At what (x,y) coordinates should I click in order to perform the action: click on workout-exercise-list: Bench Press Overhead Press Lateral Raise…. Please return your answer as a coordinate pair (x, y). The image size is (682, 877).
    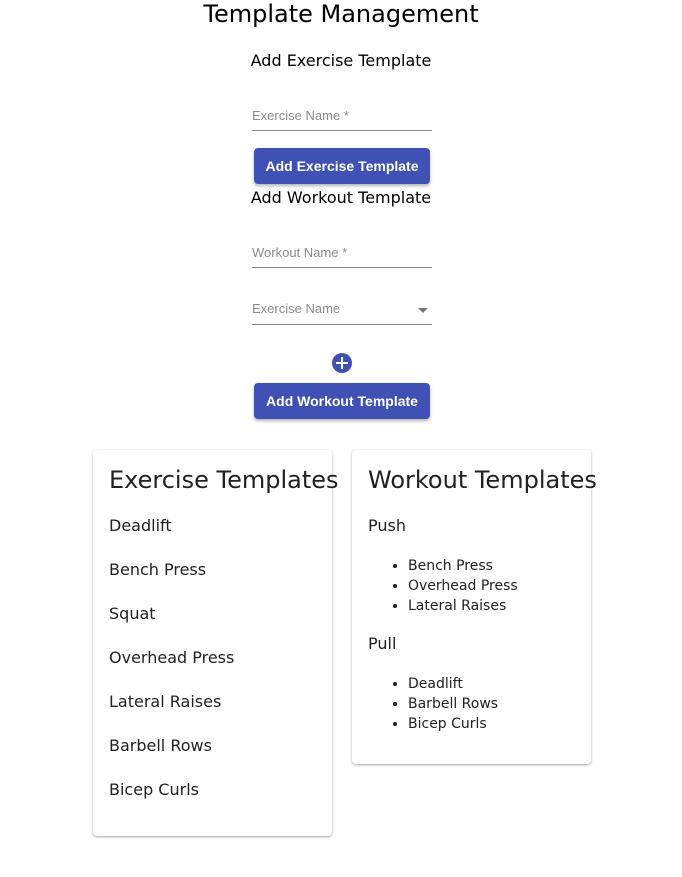
    Looking at the image, I should click on (463, 586).